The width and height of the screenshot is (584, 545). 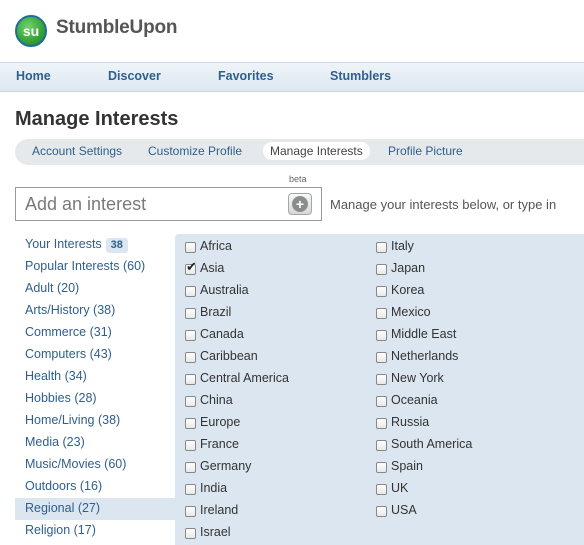 I want to click on interest-label: Japan, so click(x=408, y=268).